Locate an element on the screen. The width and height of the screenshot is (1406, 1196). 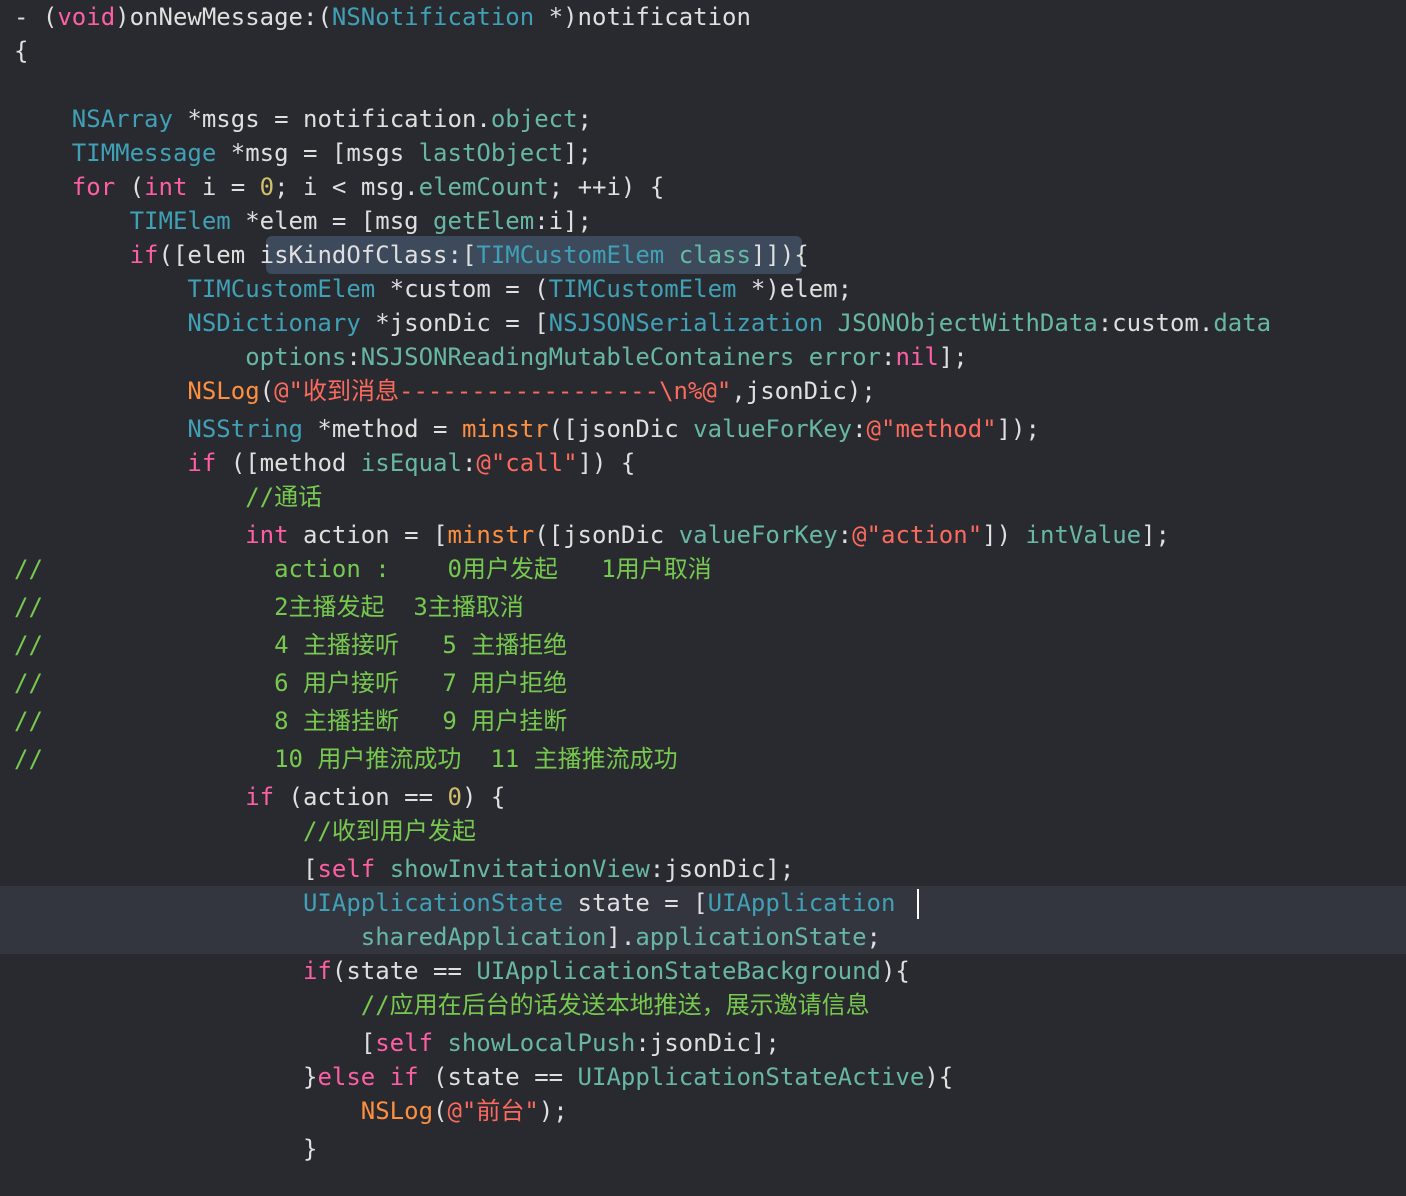
code-token: sharedApplication is located at coordinates (483, 937).